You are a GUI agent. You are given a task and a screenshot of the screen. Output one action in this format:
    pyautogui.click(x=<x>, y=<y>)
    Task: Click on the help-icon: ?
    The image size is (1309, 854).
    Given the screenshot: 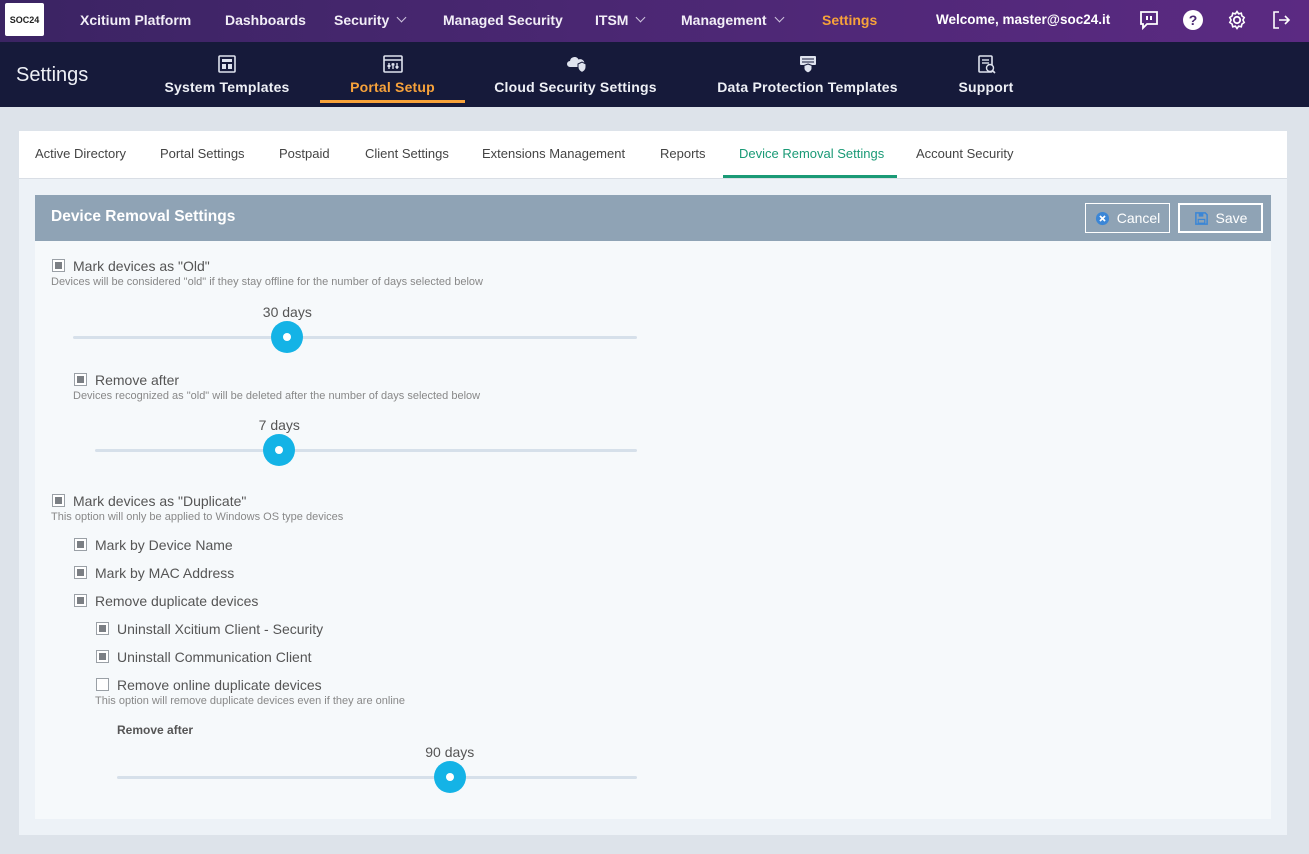 What is the action you would take?
    pyautogui.click(x=1193, y=20)
    